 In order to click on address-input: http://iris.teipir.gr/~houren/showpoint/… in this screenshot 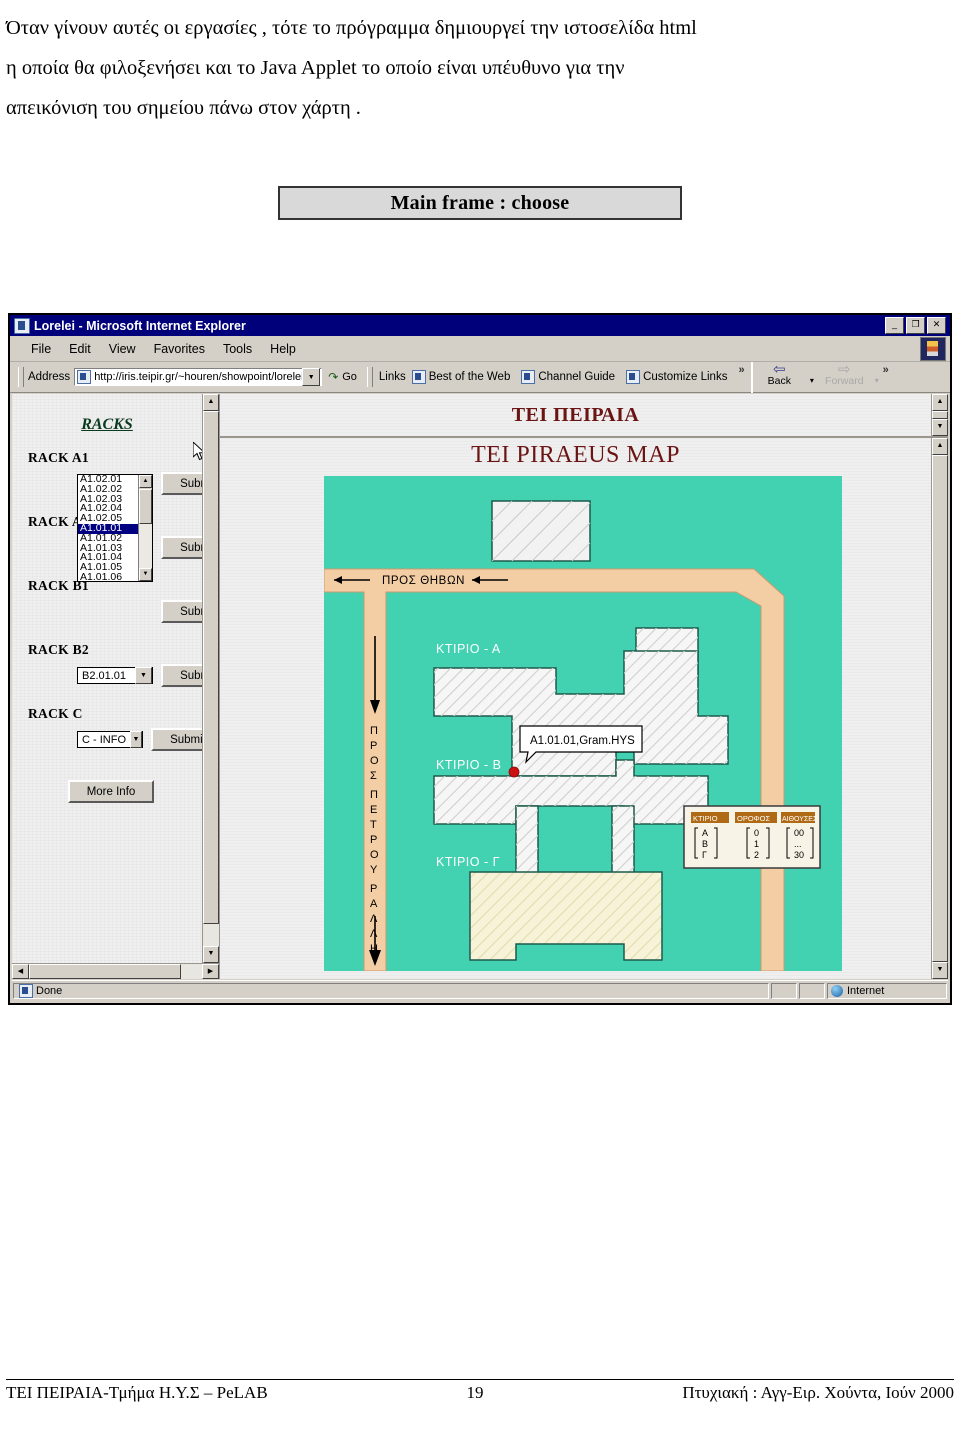, I will do `click(198, 377)`.